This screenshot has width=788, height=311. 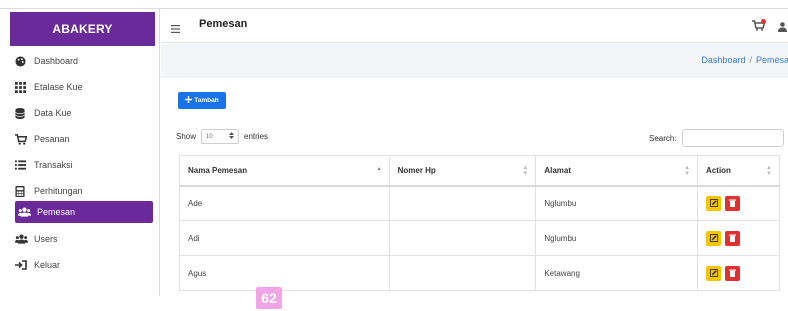 I want to click on entries-select: 10, so click(x=220, y=136).